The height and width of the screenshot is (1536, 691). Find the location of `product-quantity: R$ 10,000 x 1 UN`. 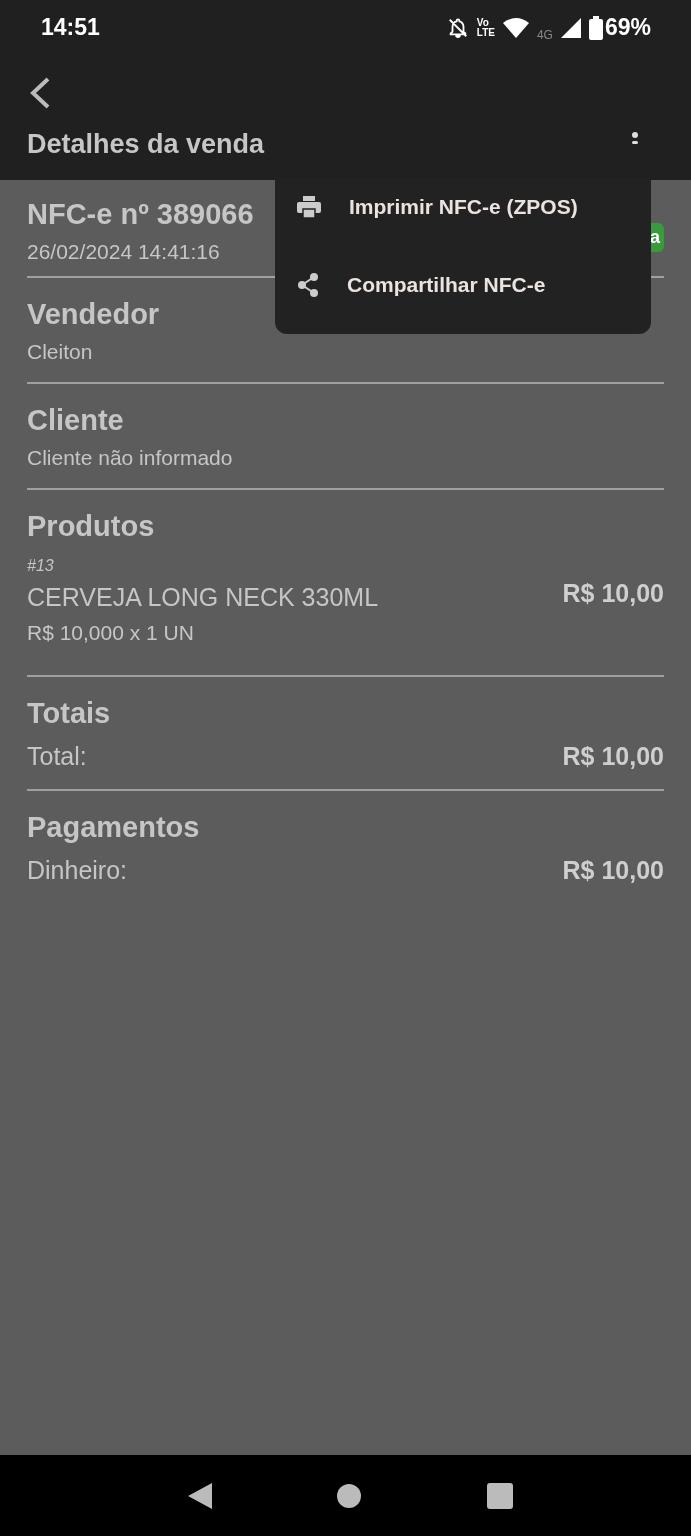

product-quantity: R$ 10,000 x 1 UN is located at coordinates (111, 633).